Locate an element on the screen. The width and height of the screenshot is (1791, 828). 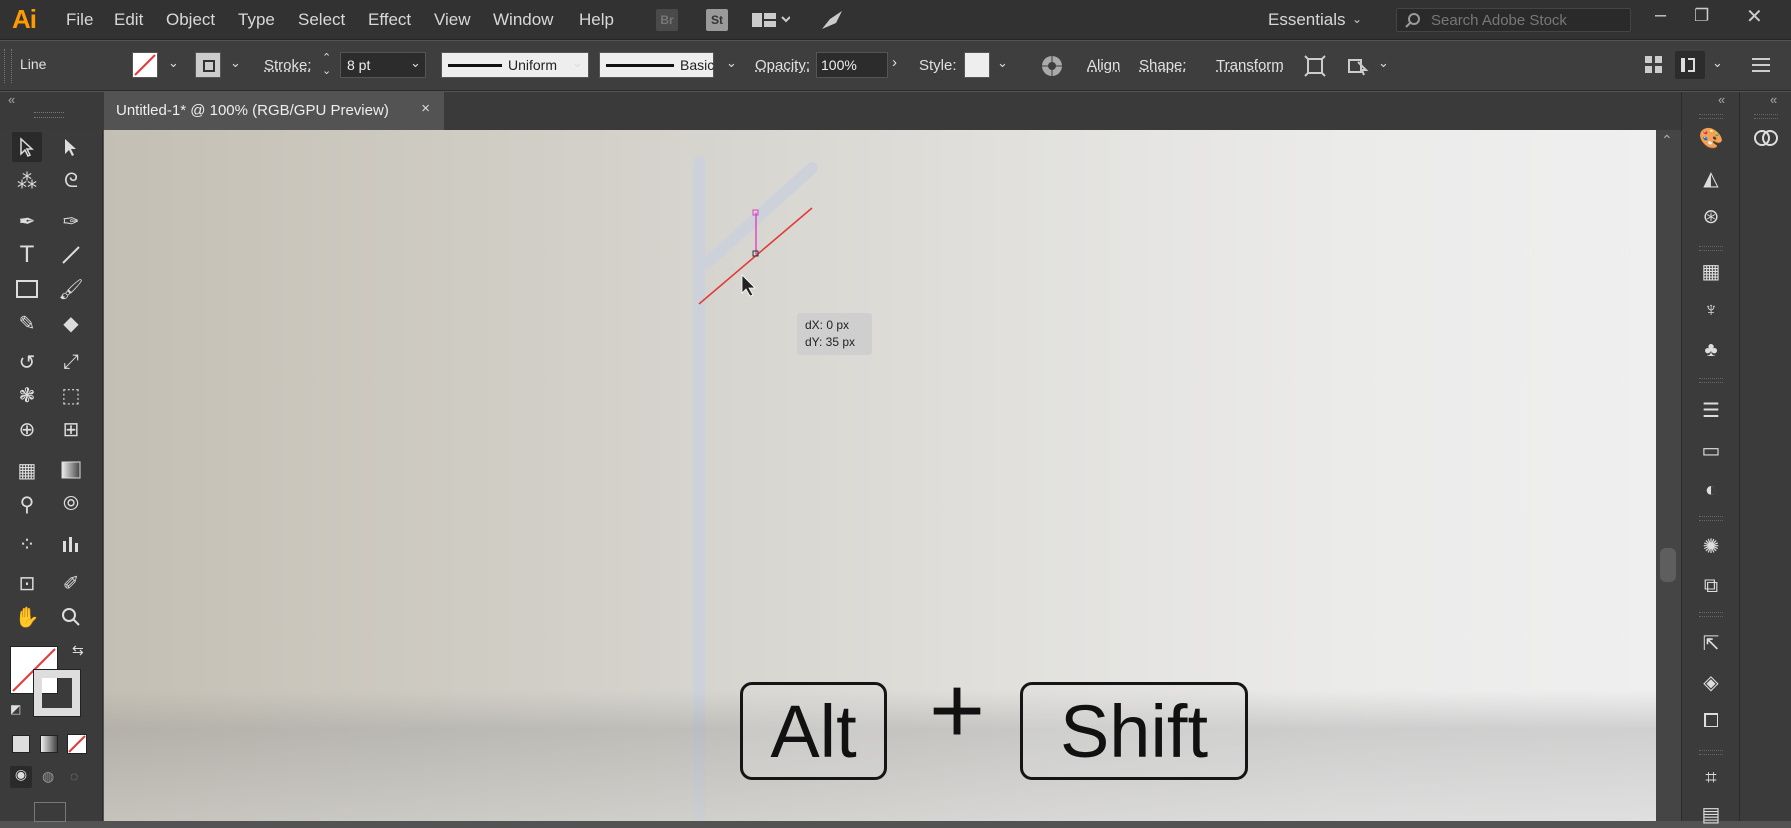
paintbrush-tool-icon: 🖌 is located at coordinates (71, 289).